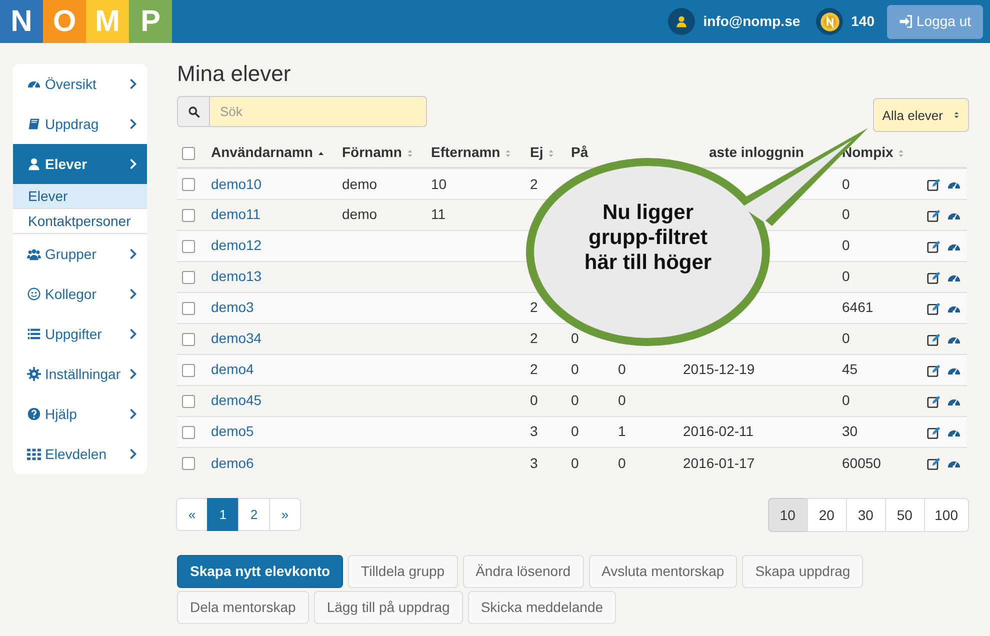  Describe the element at coordinates (622, 431) in the screenshot. I see `table-cell: 1` at that location.